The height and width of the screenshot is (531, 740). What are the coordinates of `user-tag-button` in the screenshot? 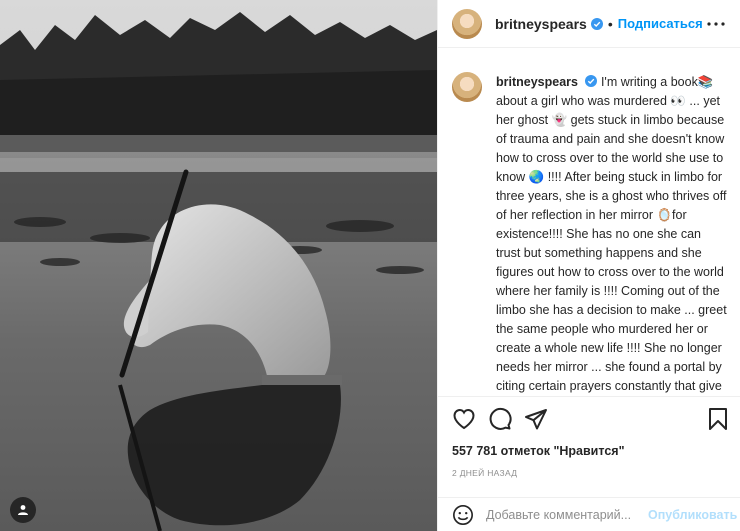 It's located at (23, 510).